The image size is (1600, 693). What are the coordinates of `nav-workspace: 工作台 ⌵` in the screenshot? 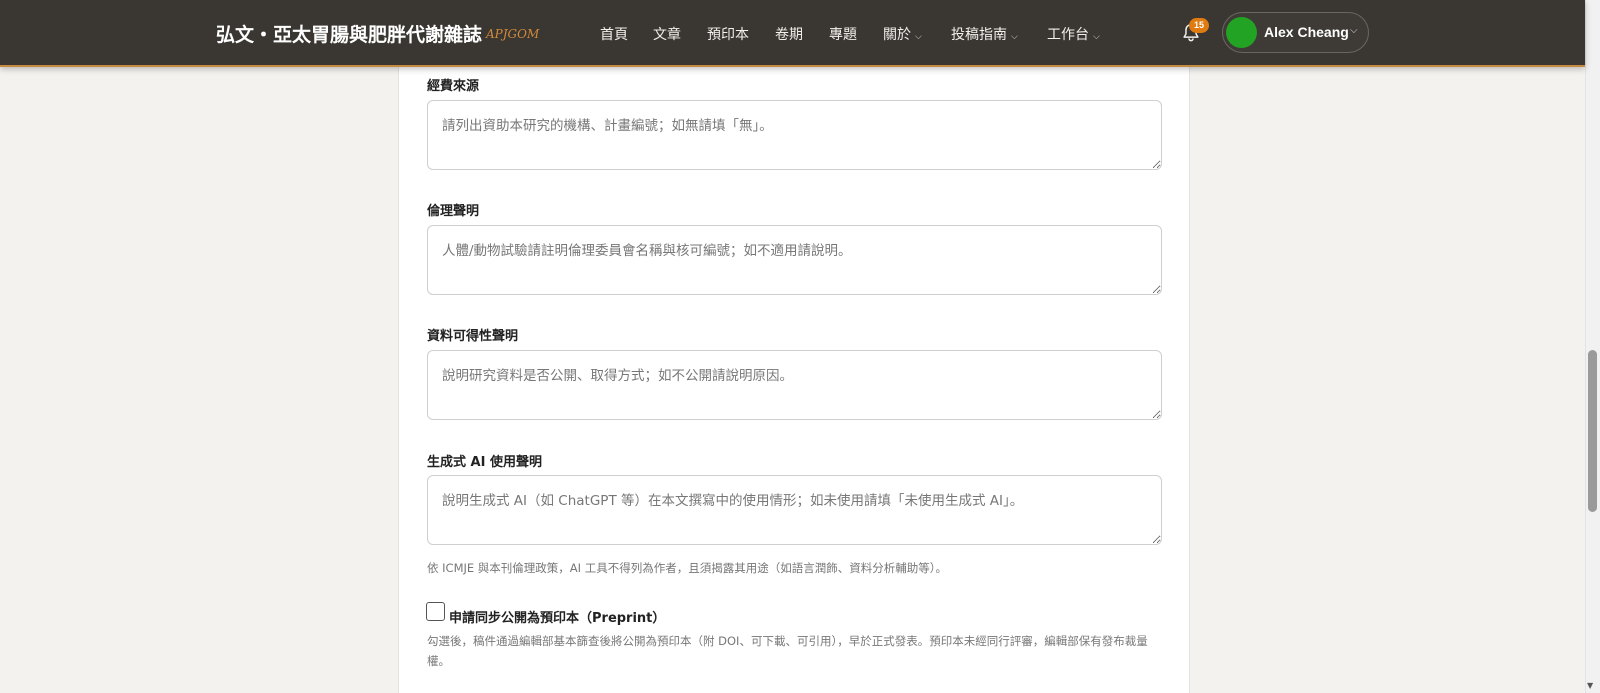 It's located at (1073, 34).